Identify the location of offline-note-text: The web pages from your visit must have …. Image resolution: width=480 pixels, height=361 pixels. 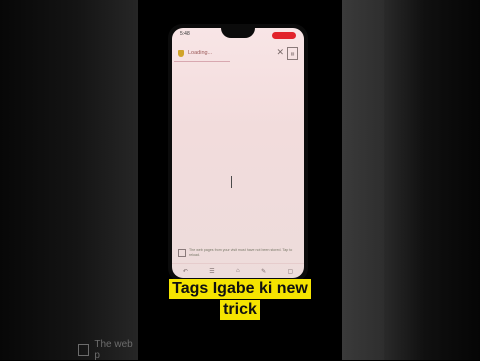
(241, 252).